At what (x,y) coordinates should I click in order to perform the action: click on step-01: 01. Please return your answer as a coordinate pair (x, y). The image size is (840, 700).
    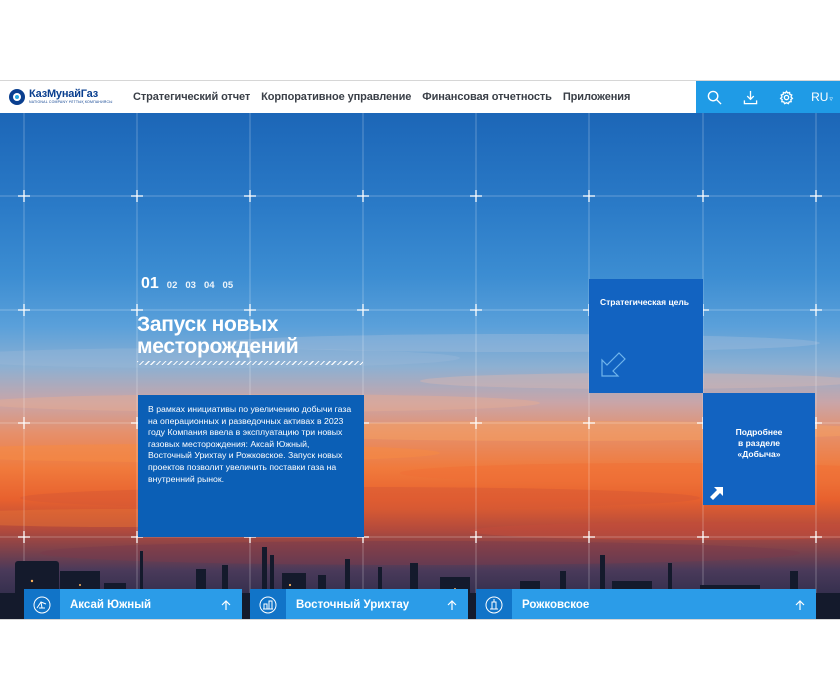
    Looking at the image, I should click on (150, 284).